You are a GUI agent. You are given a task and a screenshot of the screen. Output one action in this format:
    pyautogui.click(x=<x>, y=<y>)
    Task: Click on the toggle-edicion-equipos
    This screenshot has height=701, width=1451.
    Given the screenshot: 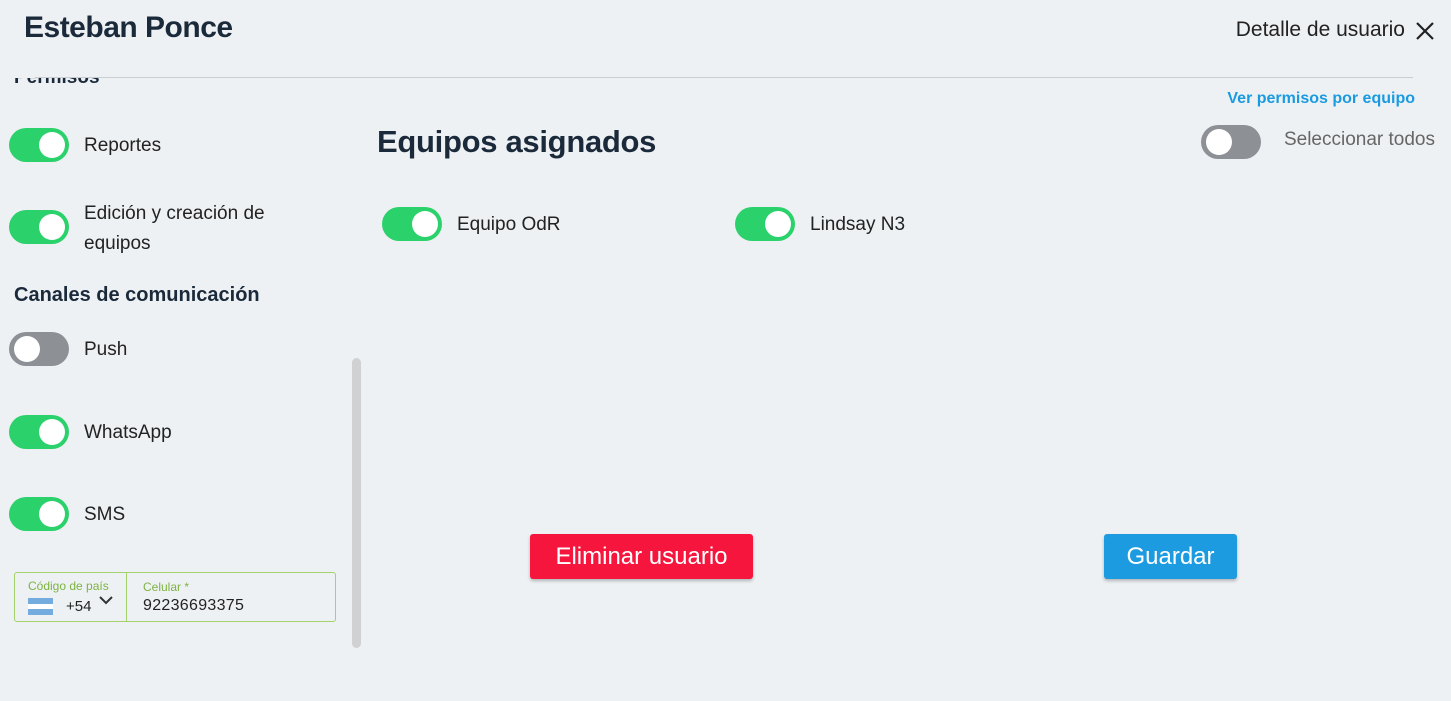 What is the action you would take?
    pyautogui.click(x=39, y=227)
    